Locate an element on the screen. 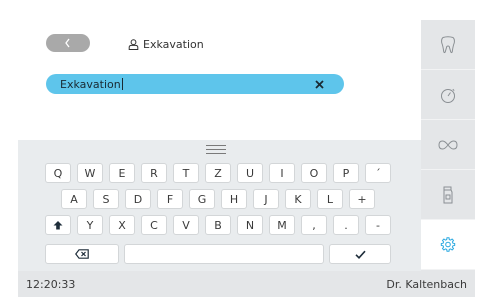  key-m: M is located at coordinates (282, 225).